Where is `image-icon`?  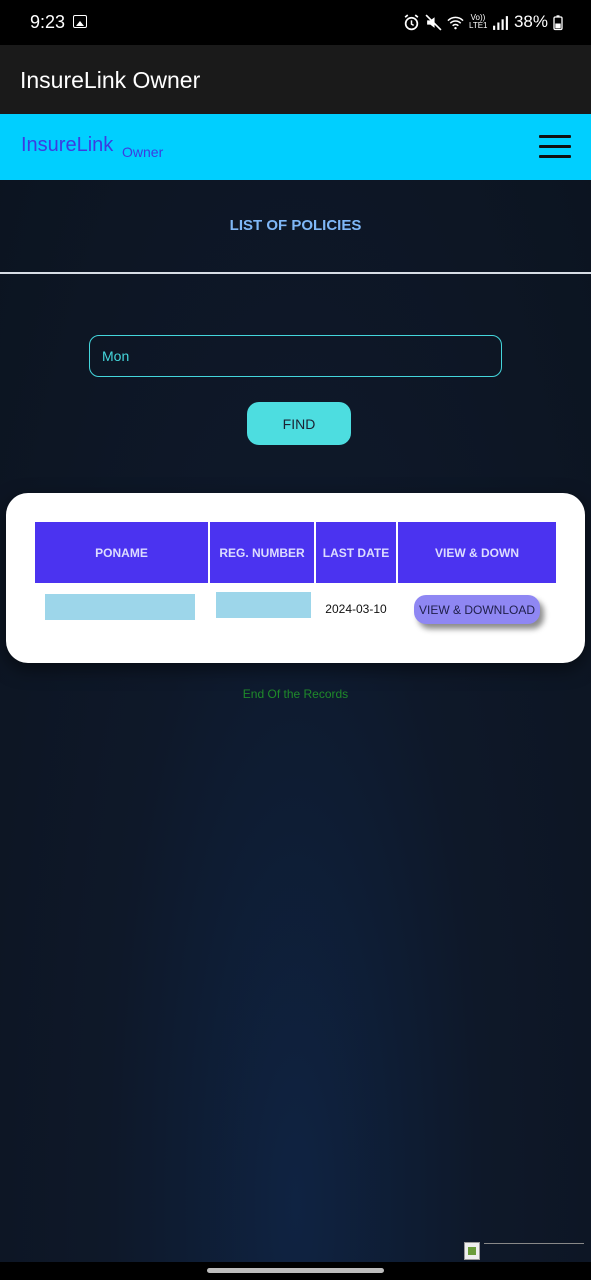
image-icon is located at coordinates (80, 21).